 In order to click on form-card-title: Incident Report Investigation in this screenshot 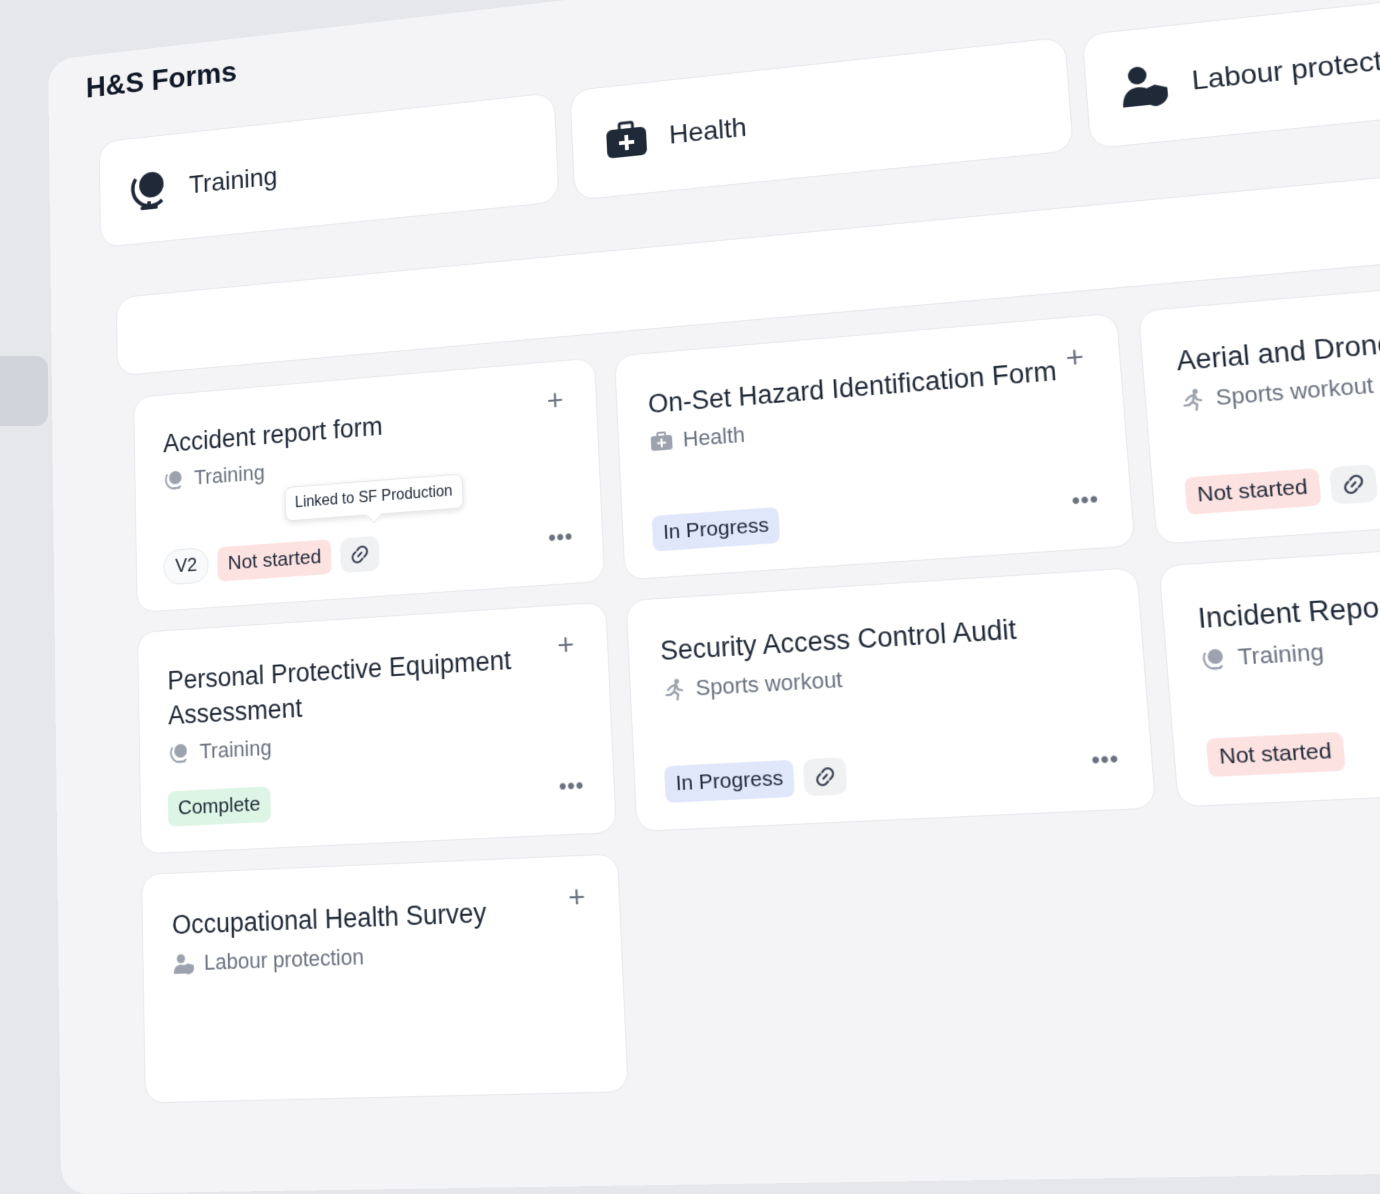, I will do `click(1288, 604)`.